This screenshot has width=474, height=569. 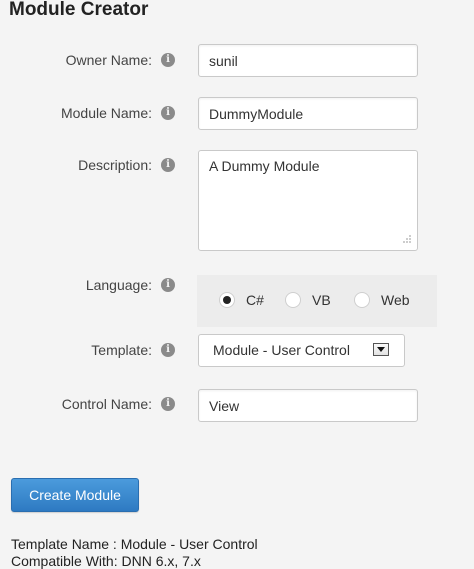 What do you see at coordinates (308, 113) in the screenshot?
I see `module-name-input: DummyModule` at bounding box center [308, 113].